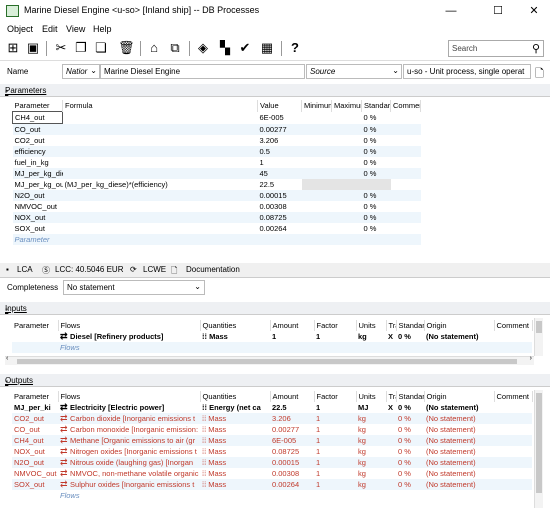 This screenshot has width=550, height=513. What do you see at coordinates (216, 117) in the screenshot?
I see `table-row: CH4_out 6E-005 0 %` at bounding box center [216, 117].